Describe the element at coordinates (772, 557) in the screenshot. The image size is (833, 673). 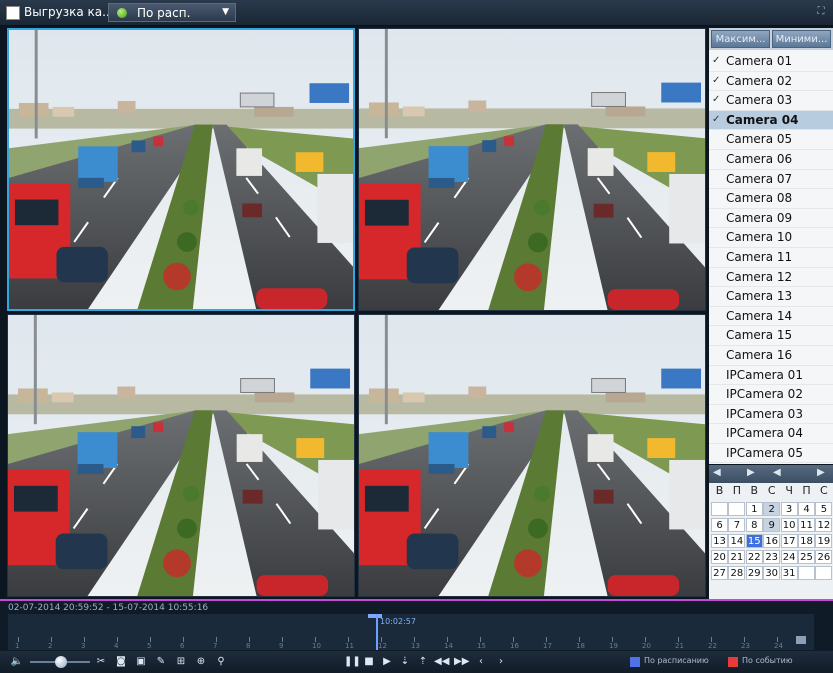
I see `calendar-day: 23` at that location.